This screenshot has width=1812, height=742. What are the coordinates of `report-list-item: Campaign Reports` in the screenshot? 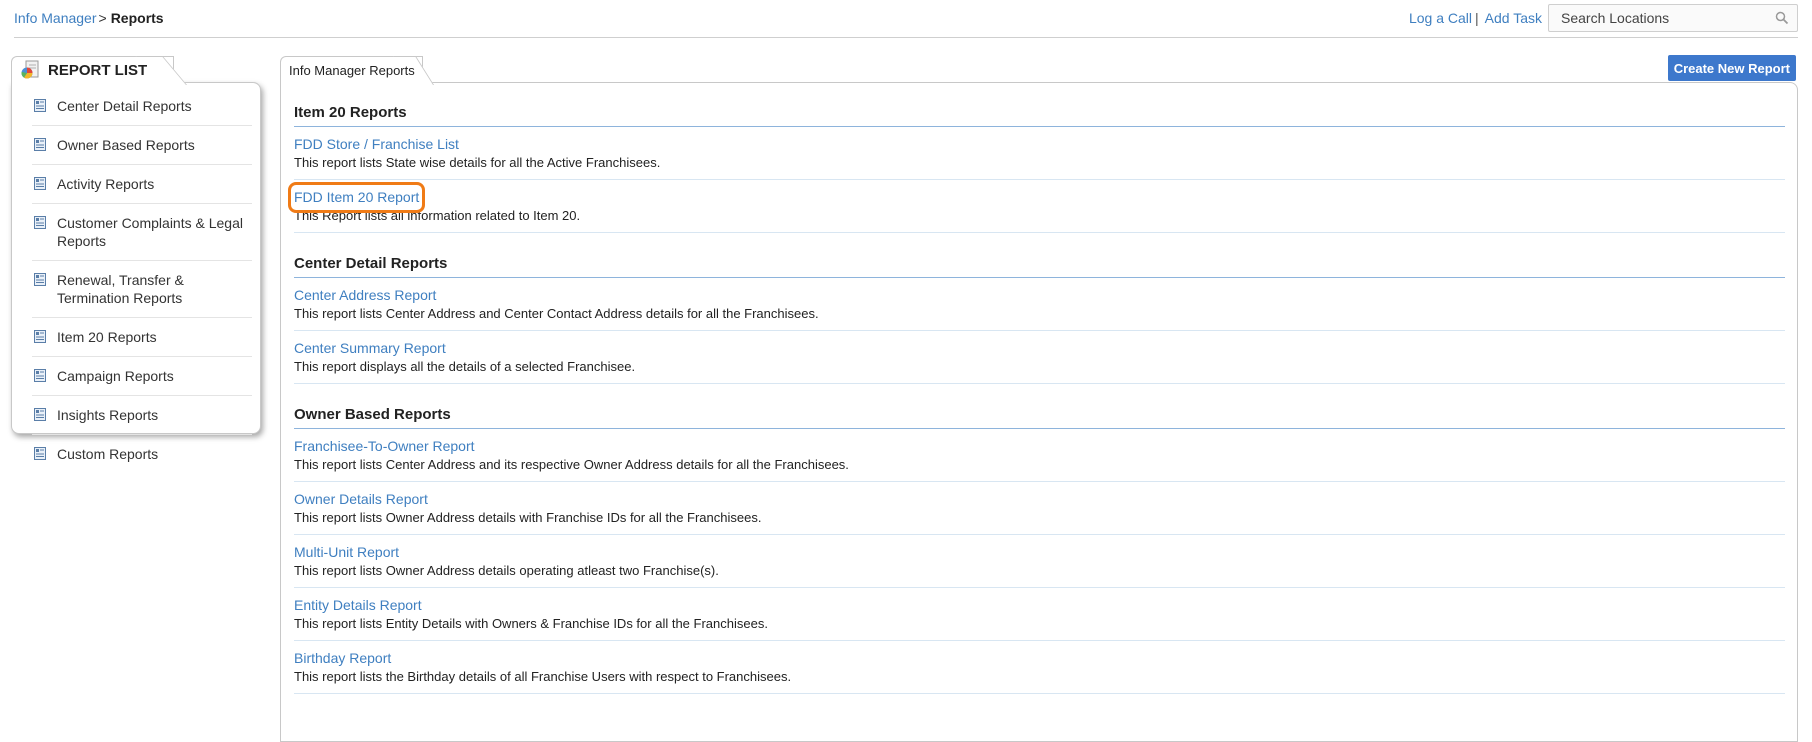 It's located at (142, 376).